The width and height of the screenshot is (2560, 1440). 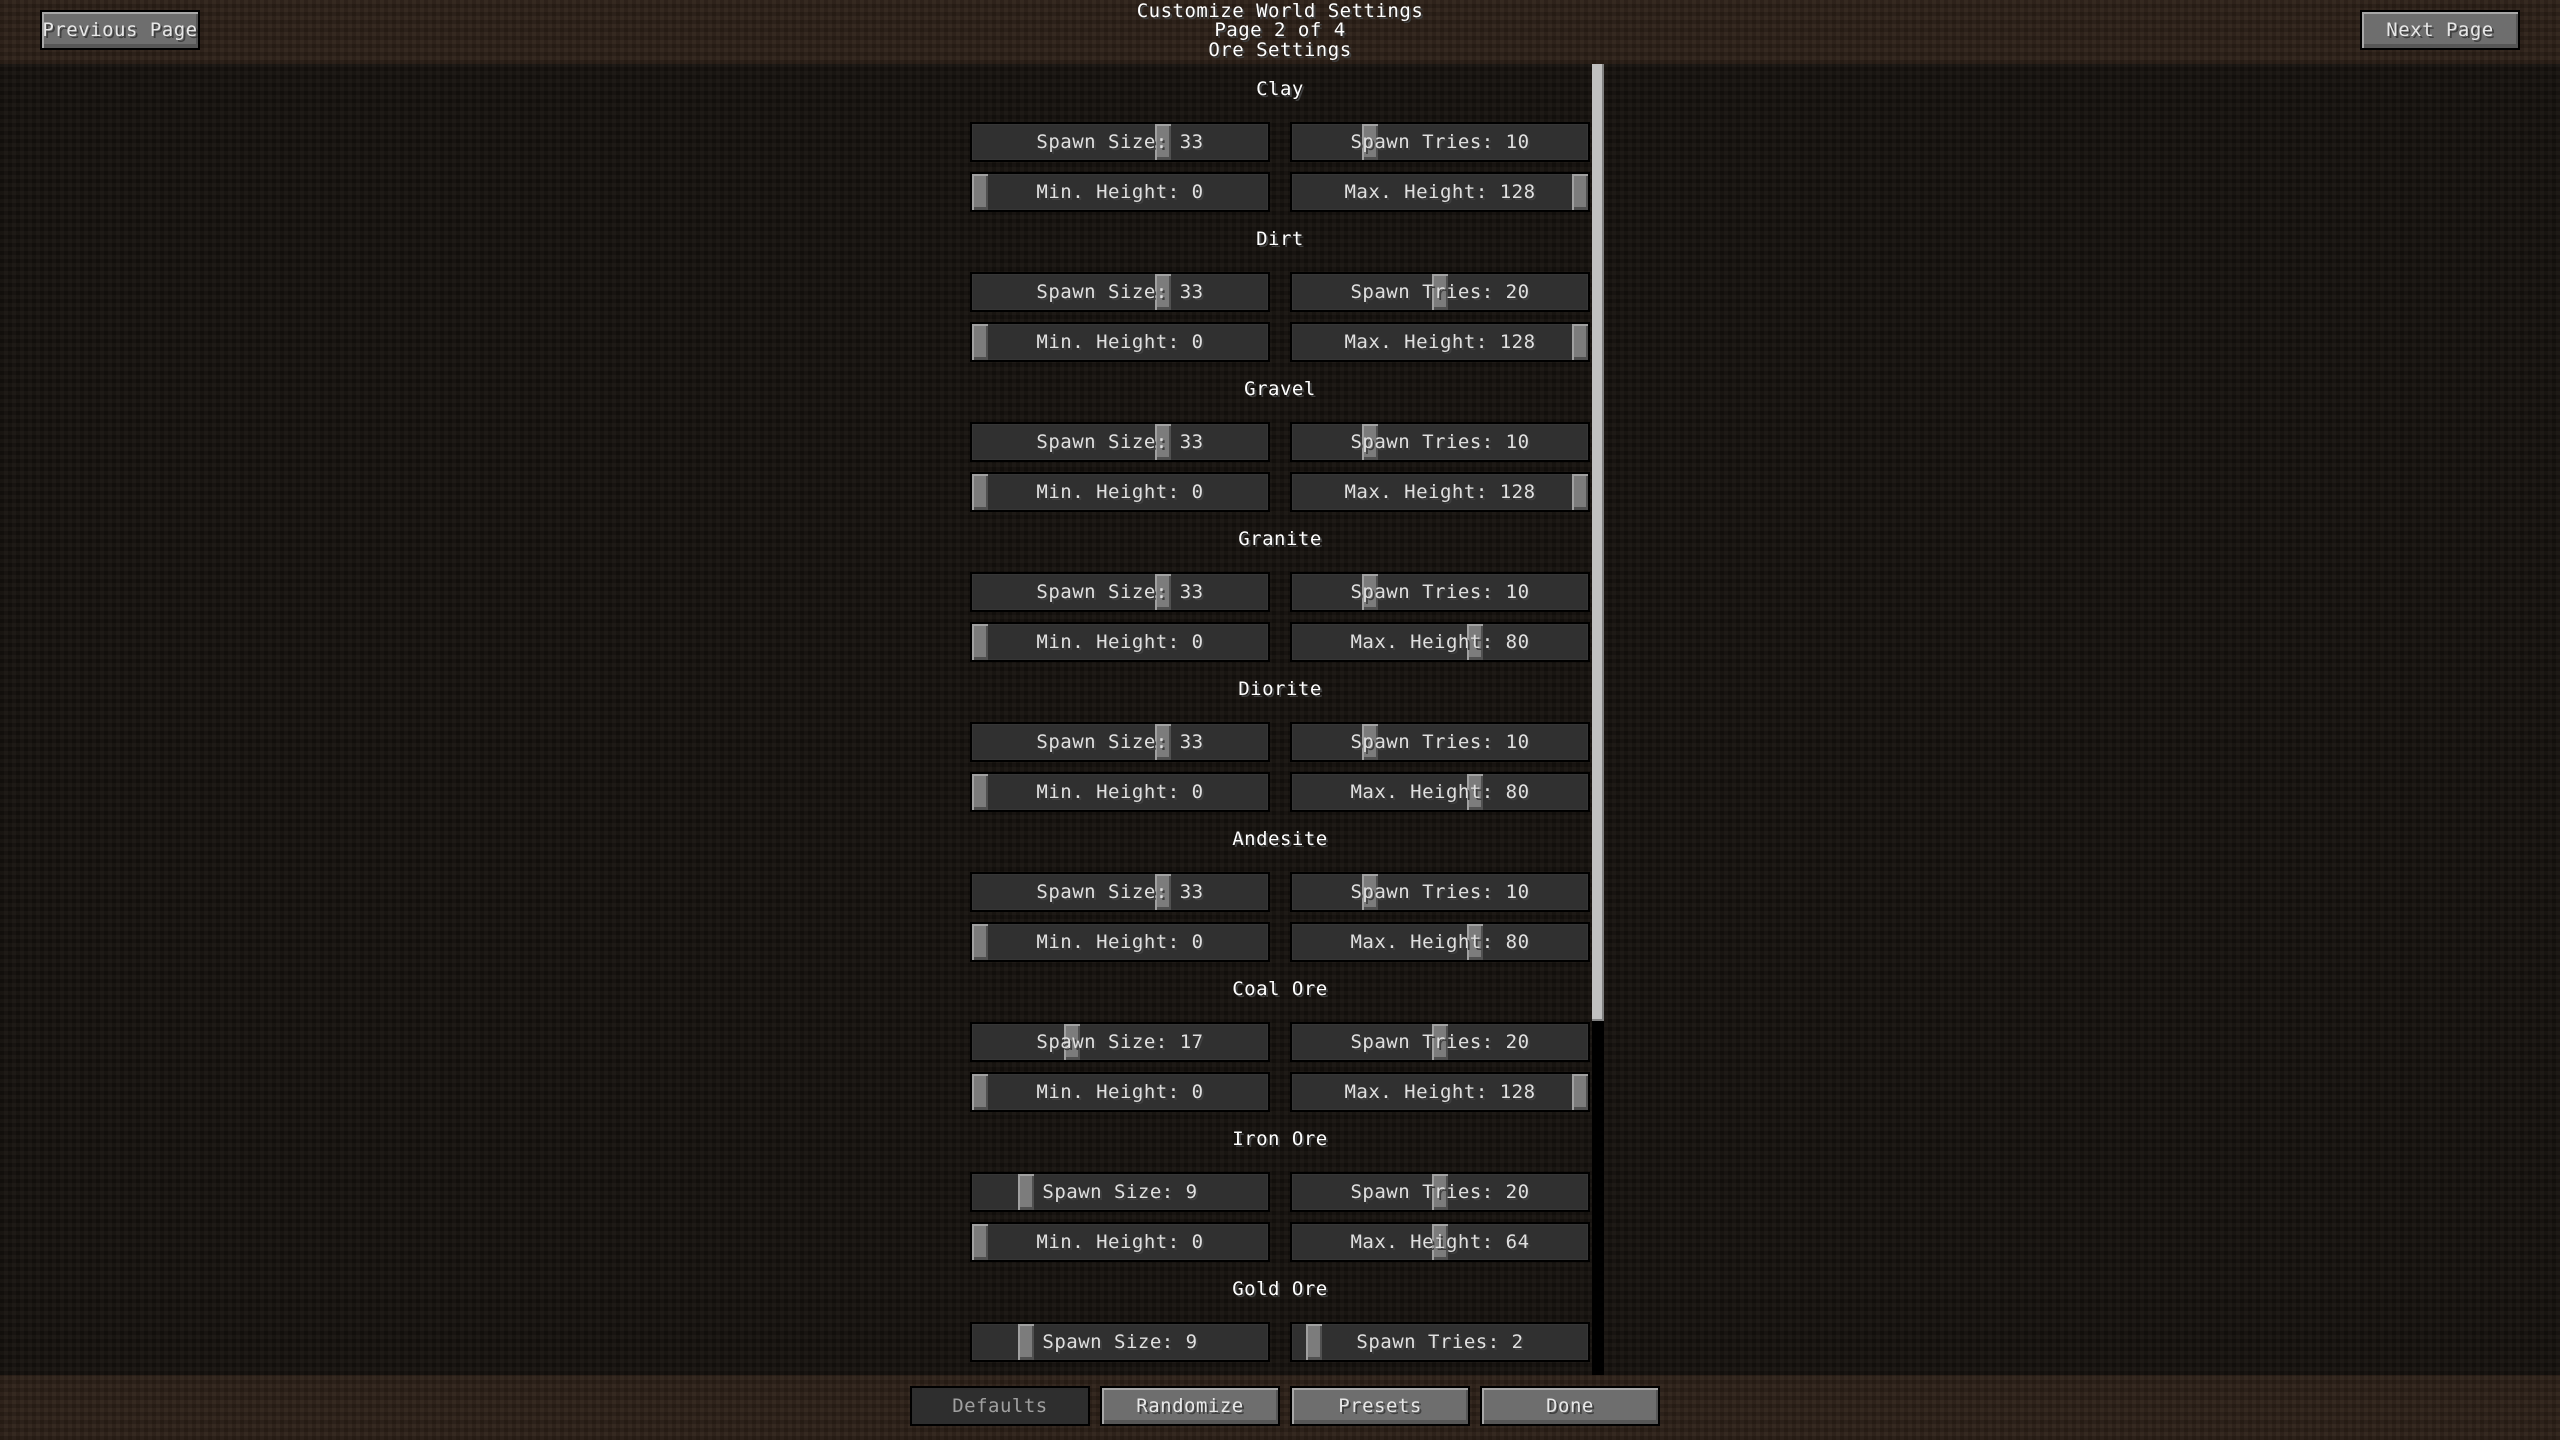 I want to click on slider-label: Max. Height: 64, so click(x=1440, y=1242).